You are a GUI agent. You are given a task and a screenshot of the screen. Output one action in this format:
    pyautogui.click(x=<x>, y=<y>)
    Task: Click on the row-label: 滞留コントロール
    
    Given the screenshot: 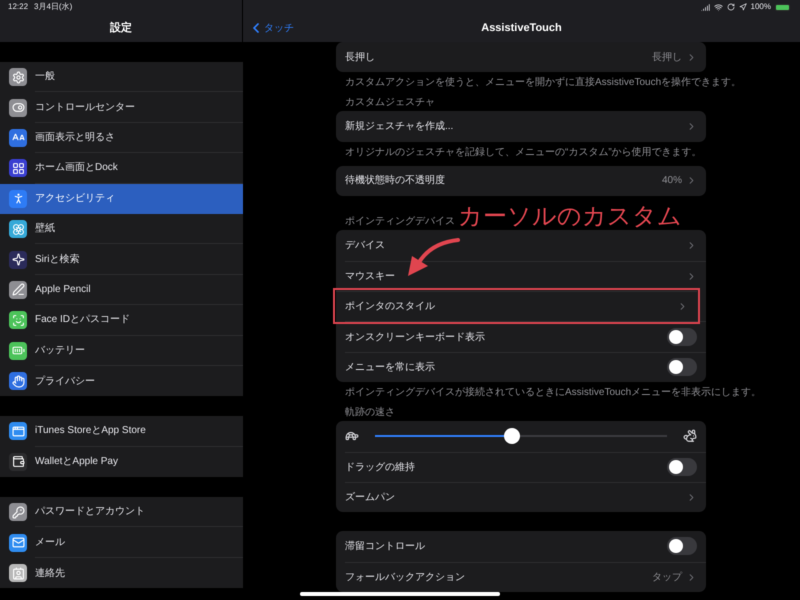 What is the action you would take?
    pyautogui.click(x=385, y=547)
    